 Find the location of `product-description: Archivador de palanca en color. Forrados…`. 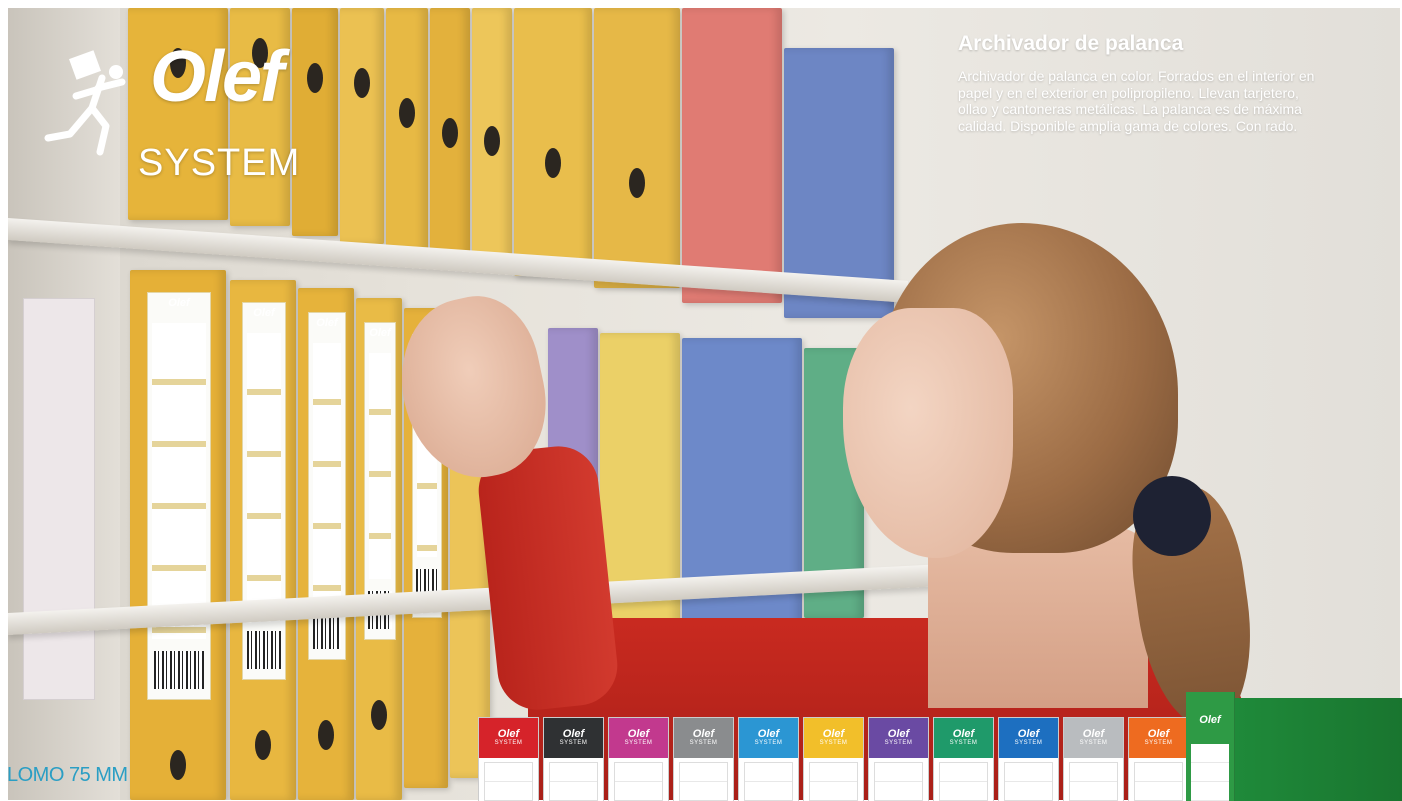

product-description: Archivador de palanca en color. Forrados… is located at coordinates (1136, 101).